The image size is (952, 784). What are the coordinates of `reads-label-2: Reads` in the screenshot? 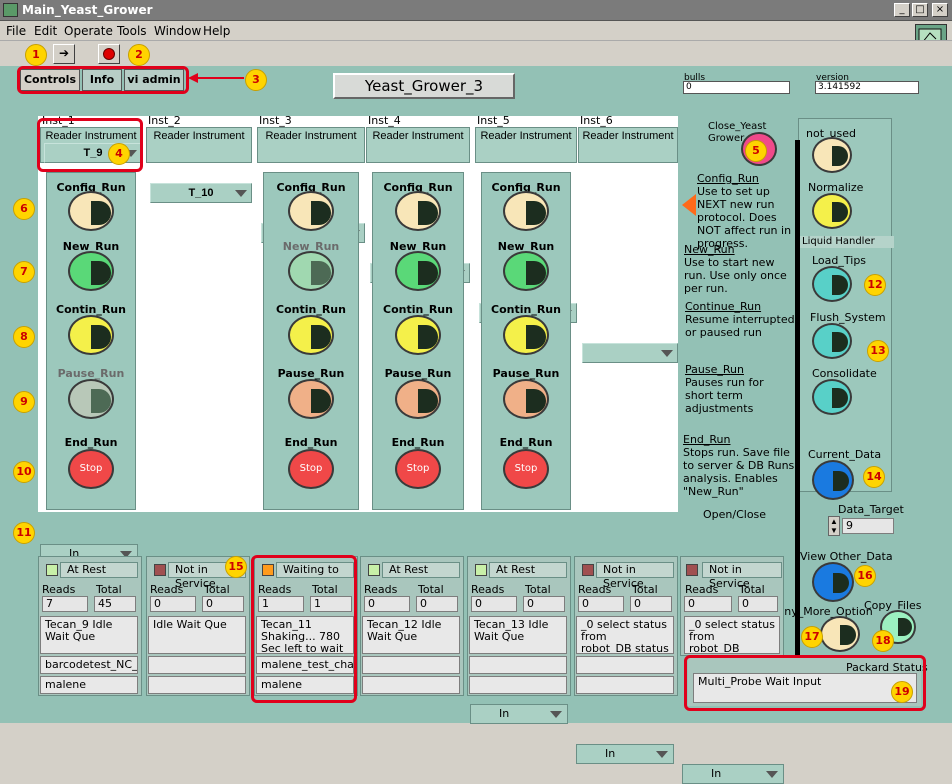 It's located at (167, 589).